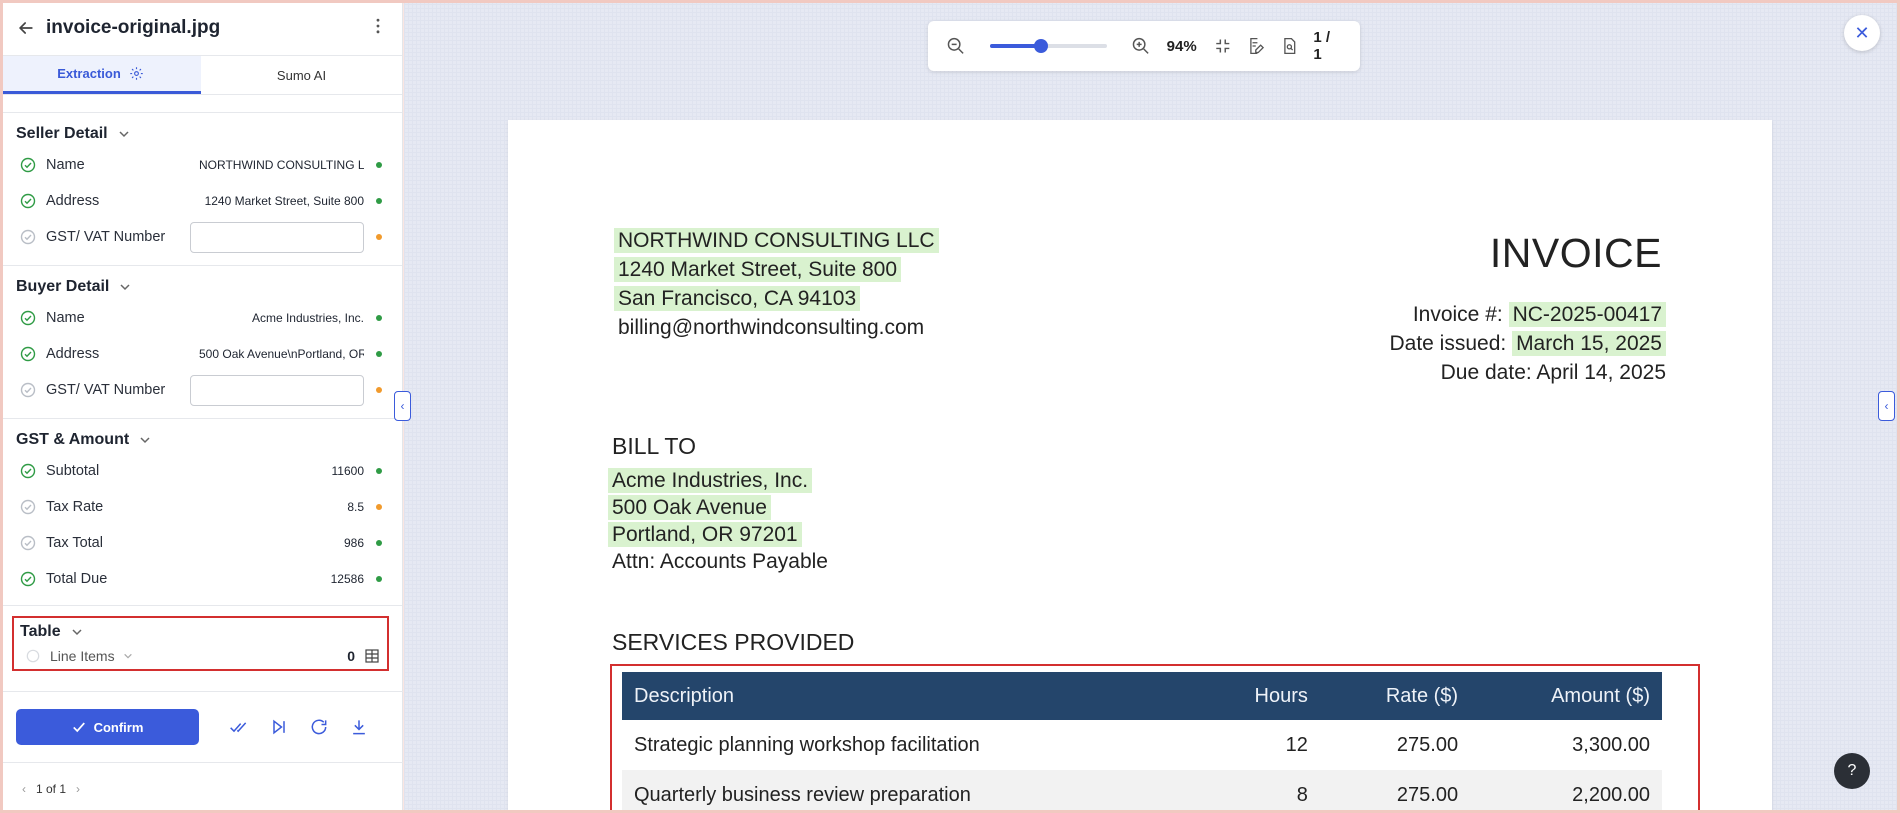 This screenshot has height=813, width=1900. I want to click on field-buyer-name: Name Acme Industries, Inc., so click(201, 318).